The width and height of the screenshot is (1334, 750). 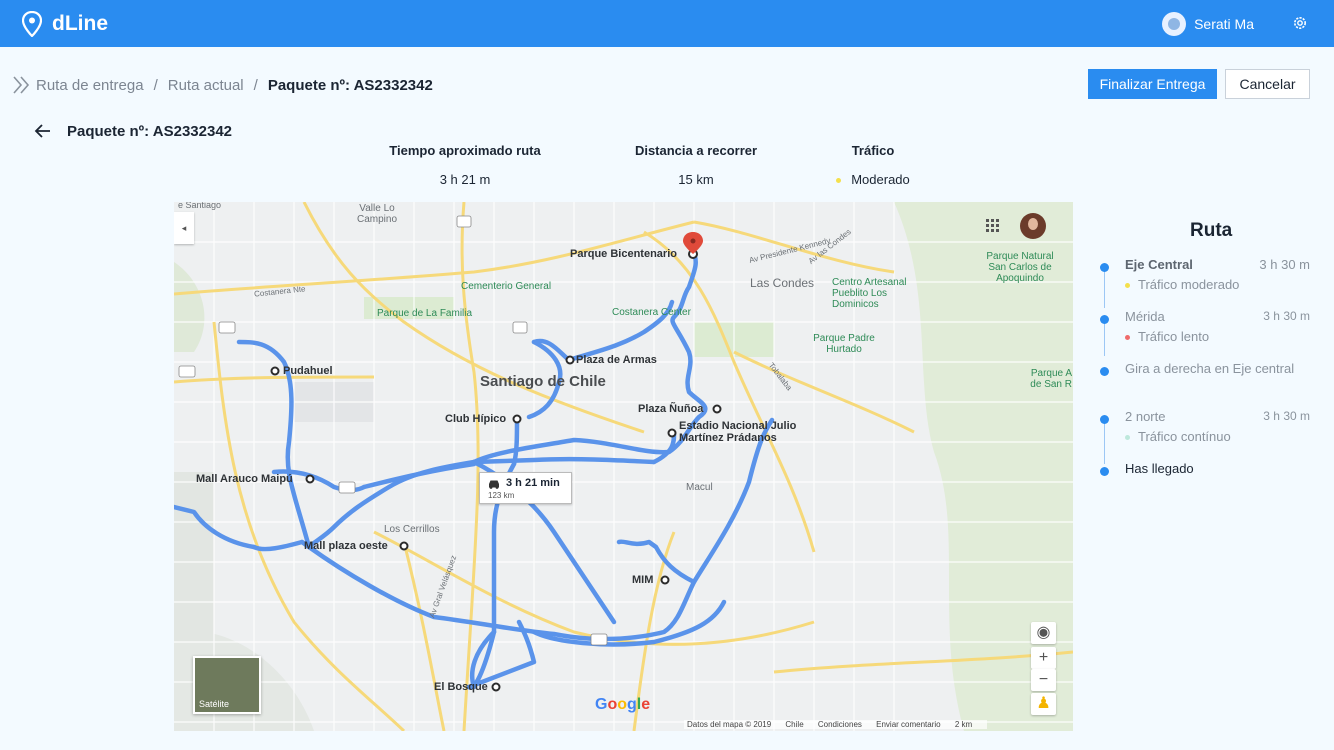 What do you see at coordinates (873, 165) in the screenshot?
I see `stat-traffic: Tráfico Moderado` at bounding box center [873, 165].